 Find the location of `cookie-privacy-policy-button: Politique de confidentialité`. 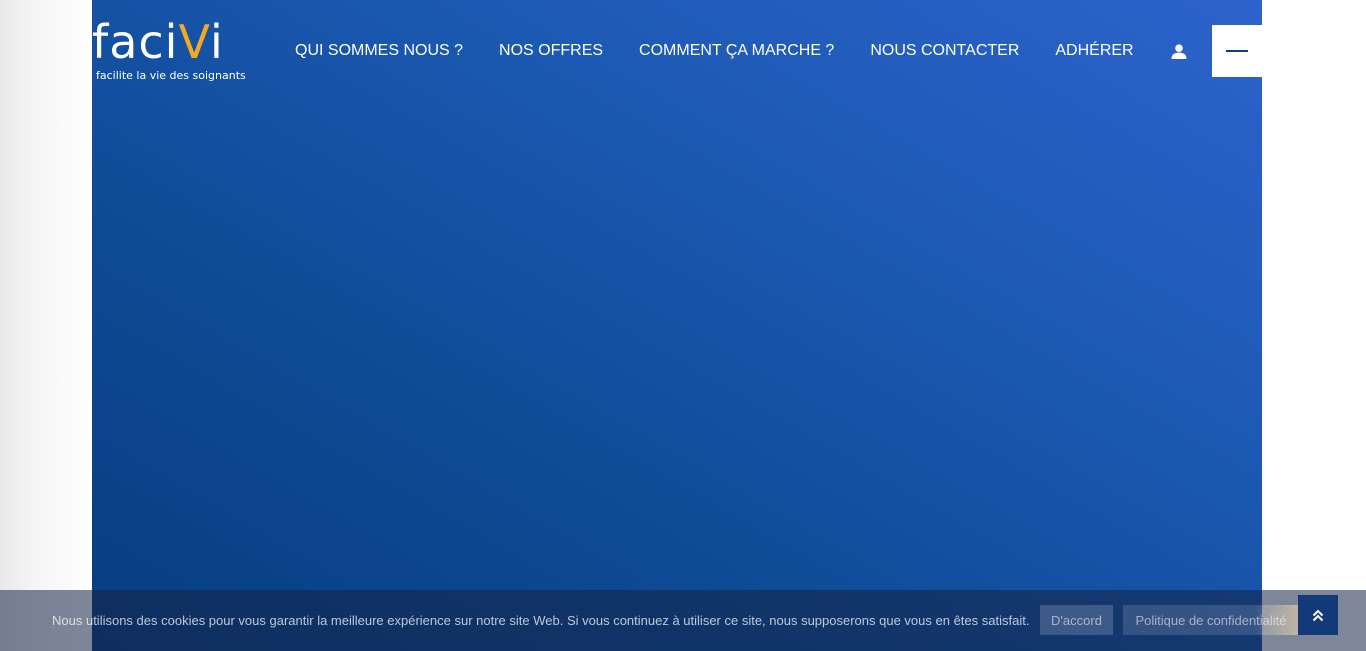

cookie-privacy-policy-button: Politique de confidentialité is located at coordinates (1211, 620).